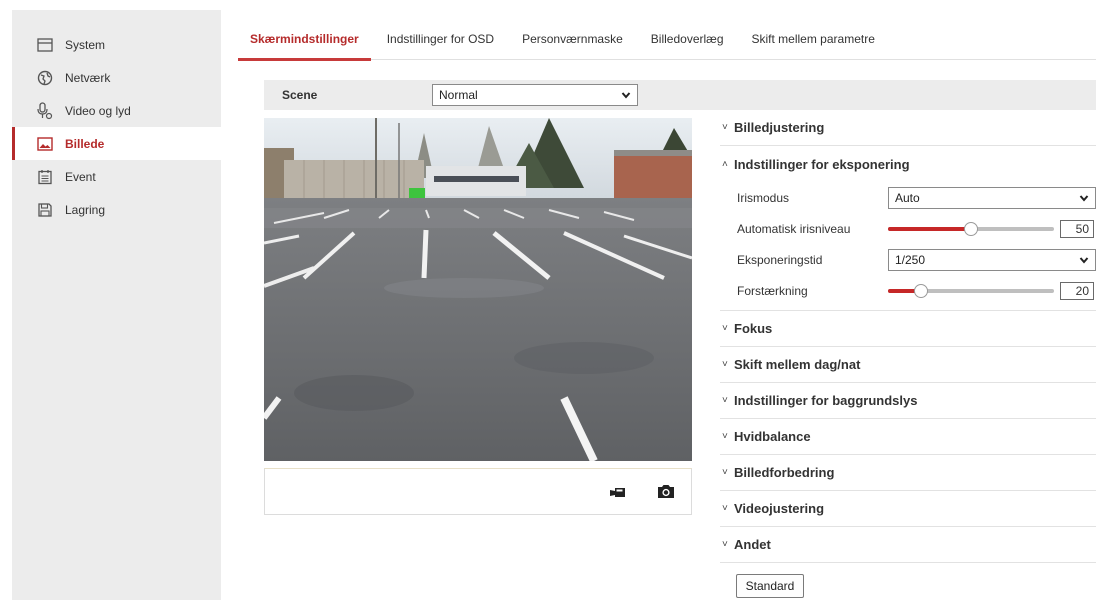 This screenshot has height=600, width=1096. Describe the element at coordinates (797, 364) in the screenshot. I see `section-title: Skift mellem dag/nat` at that location.